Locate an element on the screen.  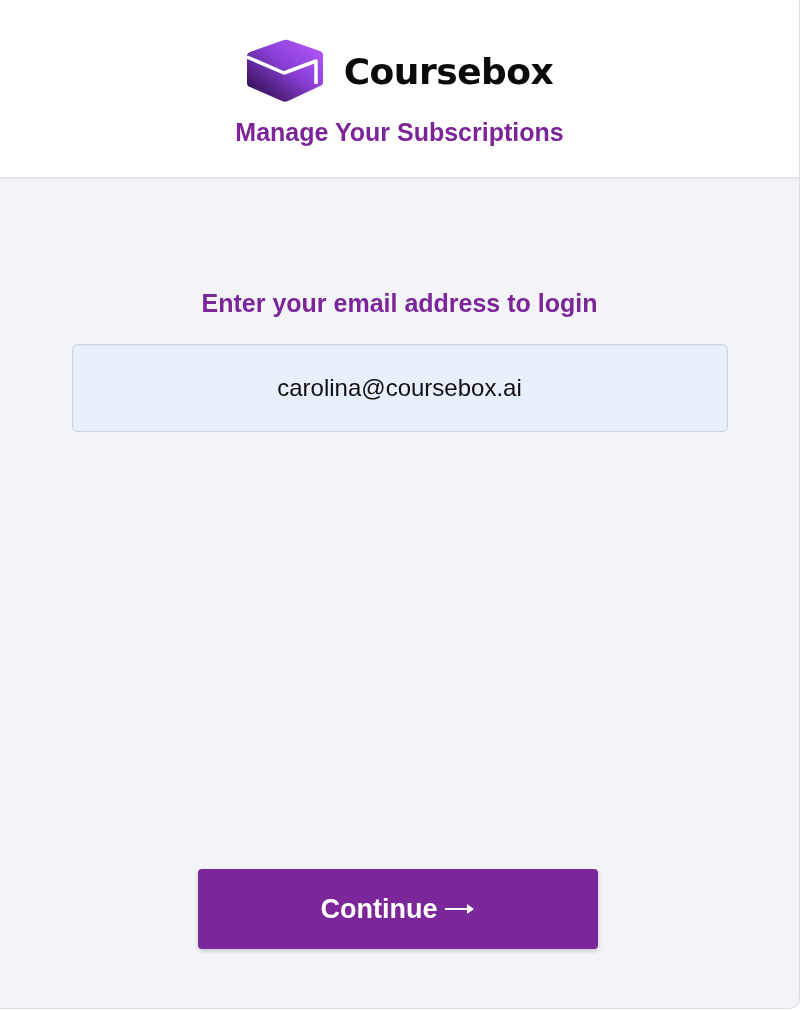
brand-name: Coursebox is located at coordinates (448, 71).